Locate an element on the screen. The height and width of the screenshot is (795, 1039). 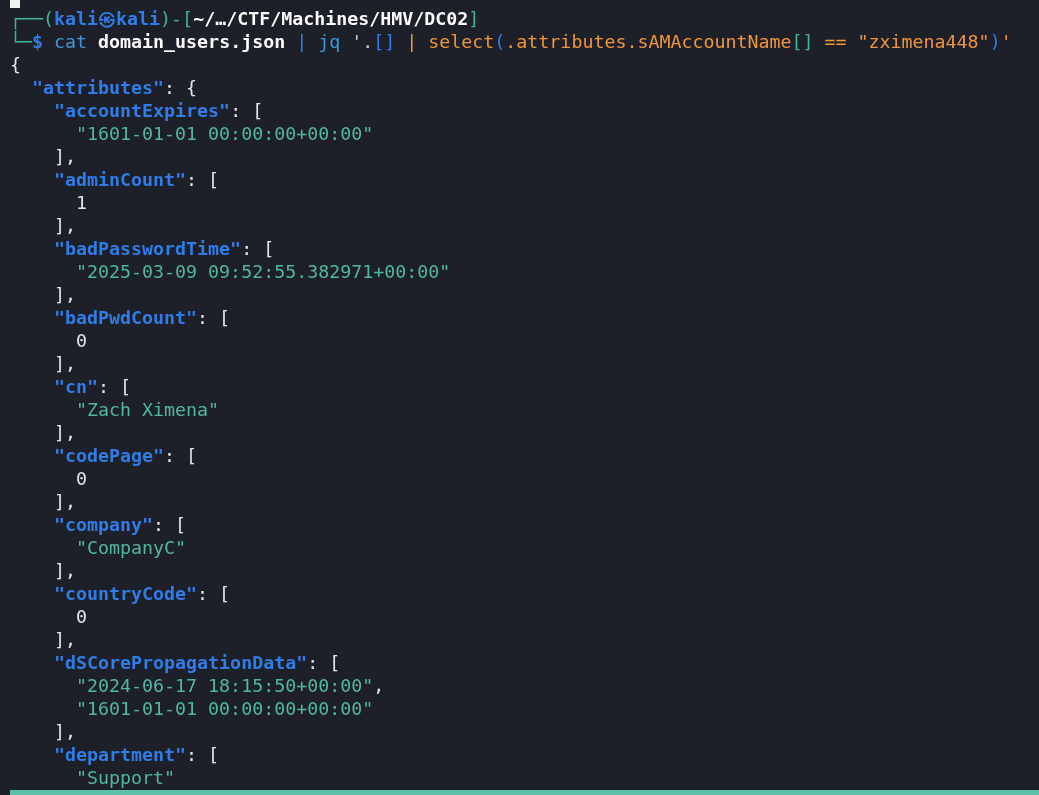
terminal-line: └─$ cat domain_users.json | jq '.[] | select(.attributes.sAMAccountName[] == "zximena448")' is located at coordinates (511, 41).